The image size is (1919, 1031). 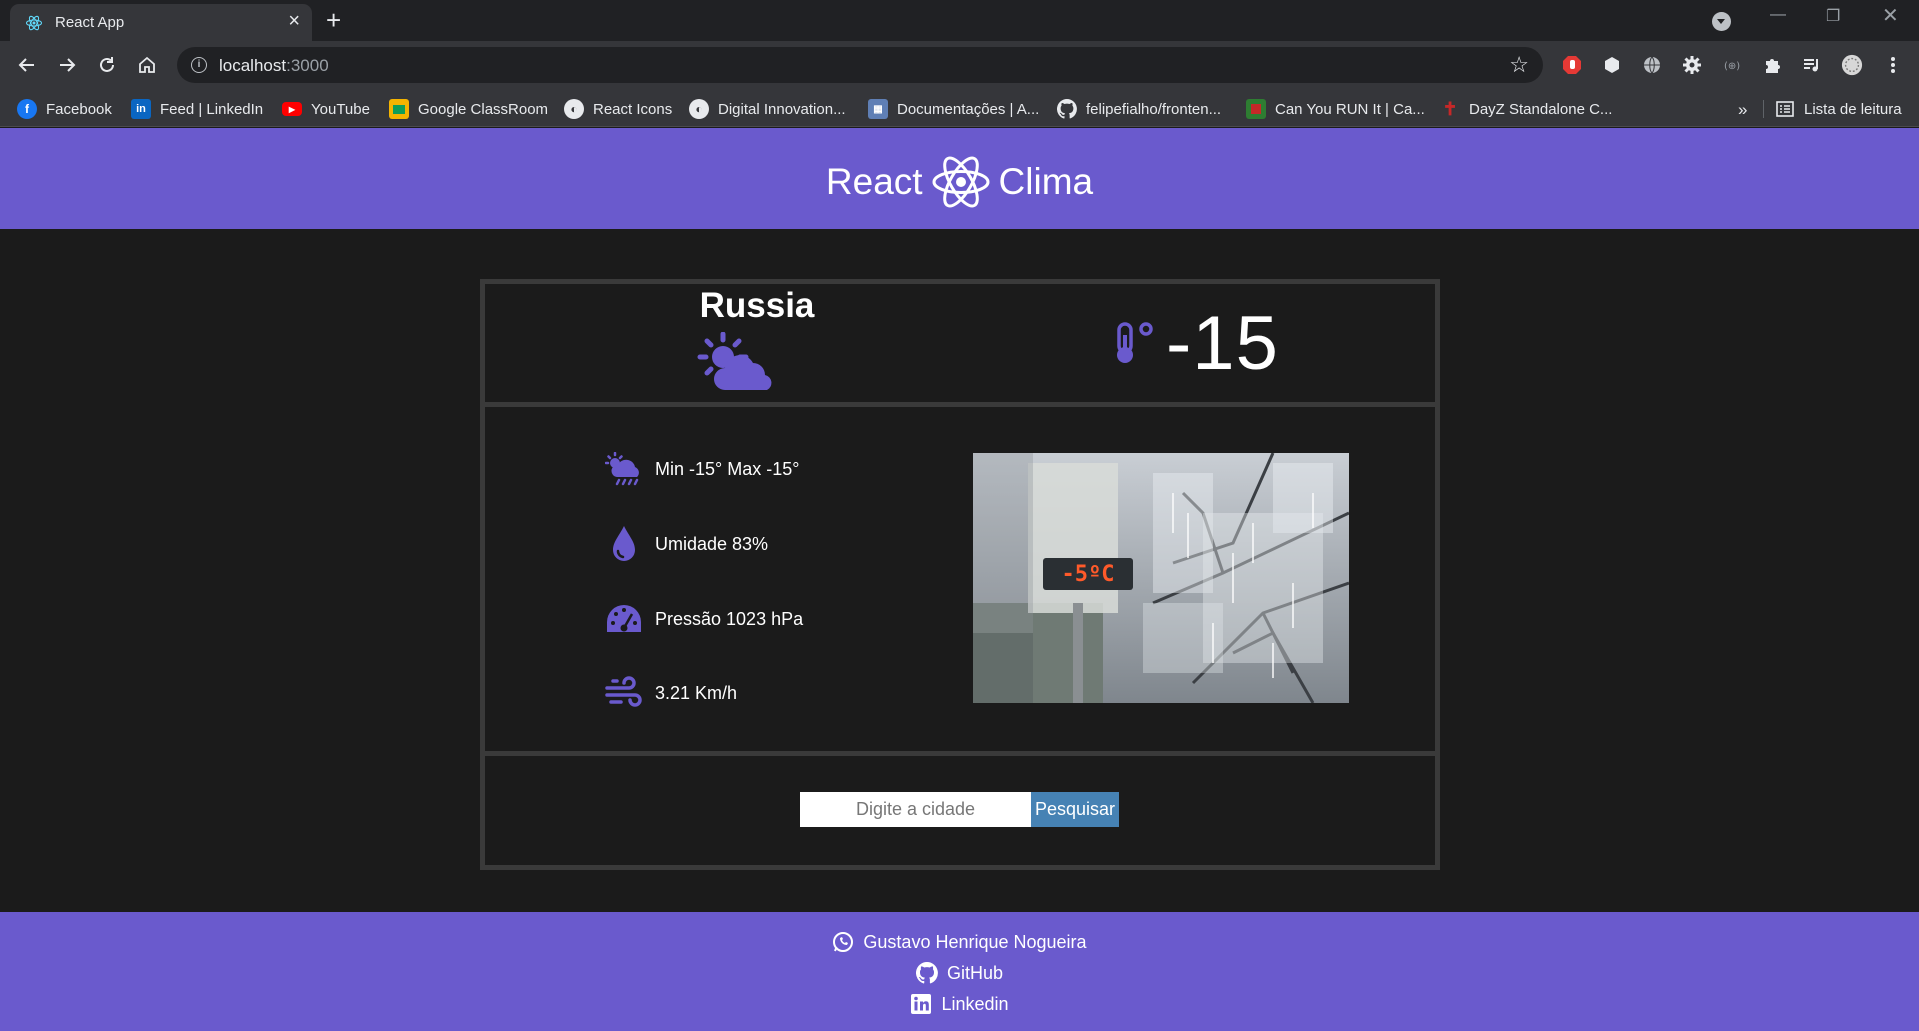 What do you see at coordinates (959, 20) in the screenshot?
I see `browser-tab-bar: React App × + — ❐ ✕` at bounding box center [959, 20].